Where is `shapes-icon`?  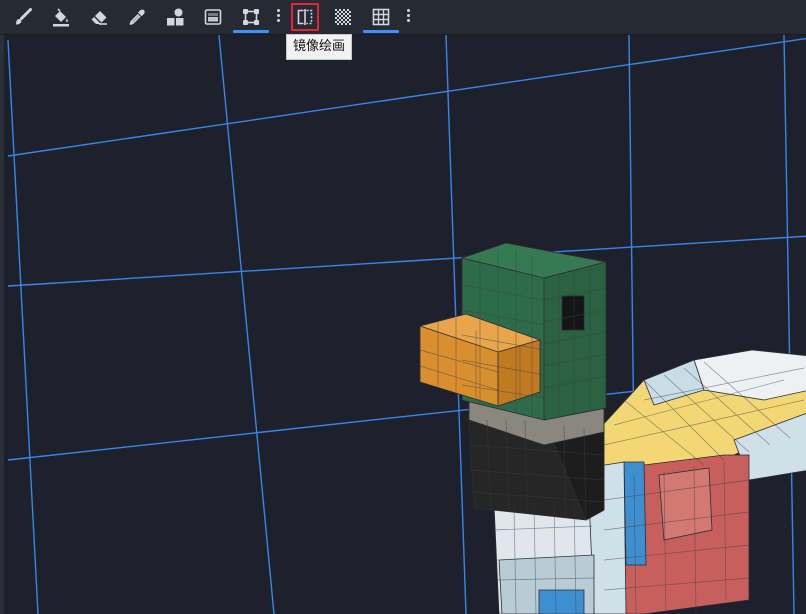
shapes-icon is located at coordinates (175, 17).